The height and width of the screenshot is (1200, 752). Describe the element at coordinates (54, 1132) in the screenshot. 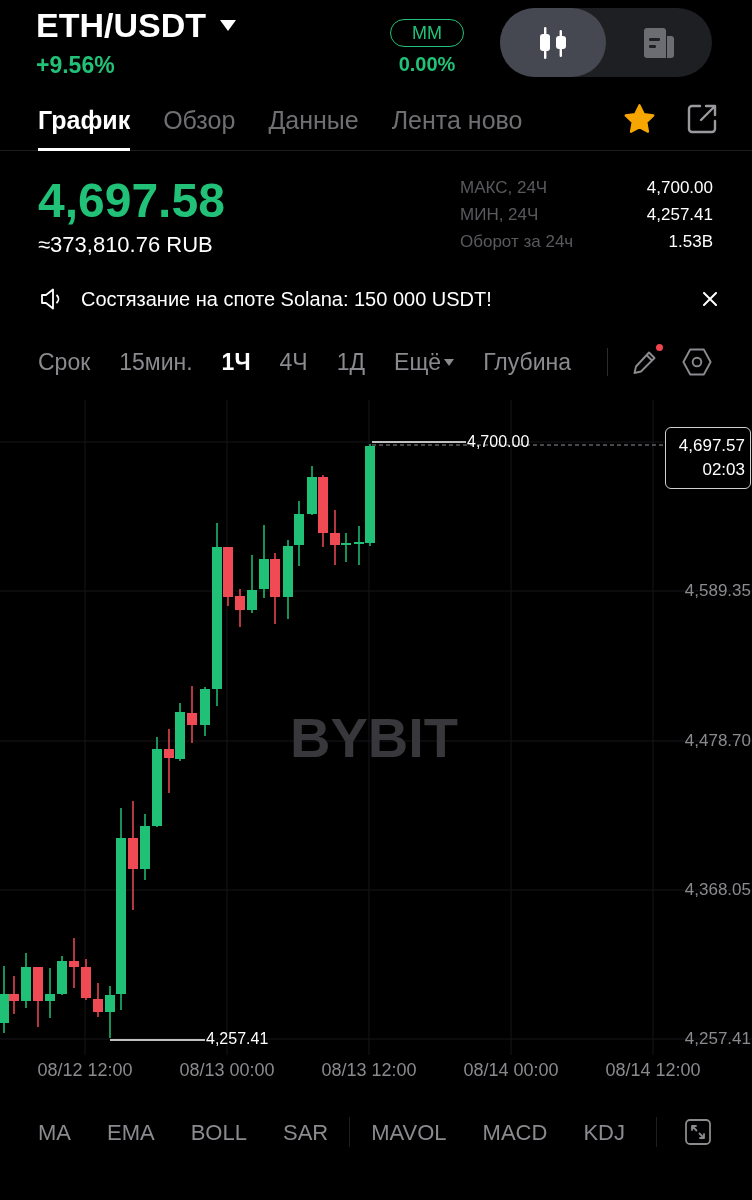

I see `indicator-tab: MA` at that location.